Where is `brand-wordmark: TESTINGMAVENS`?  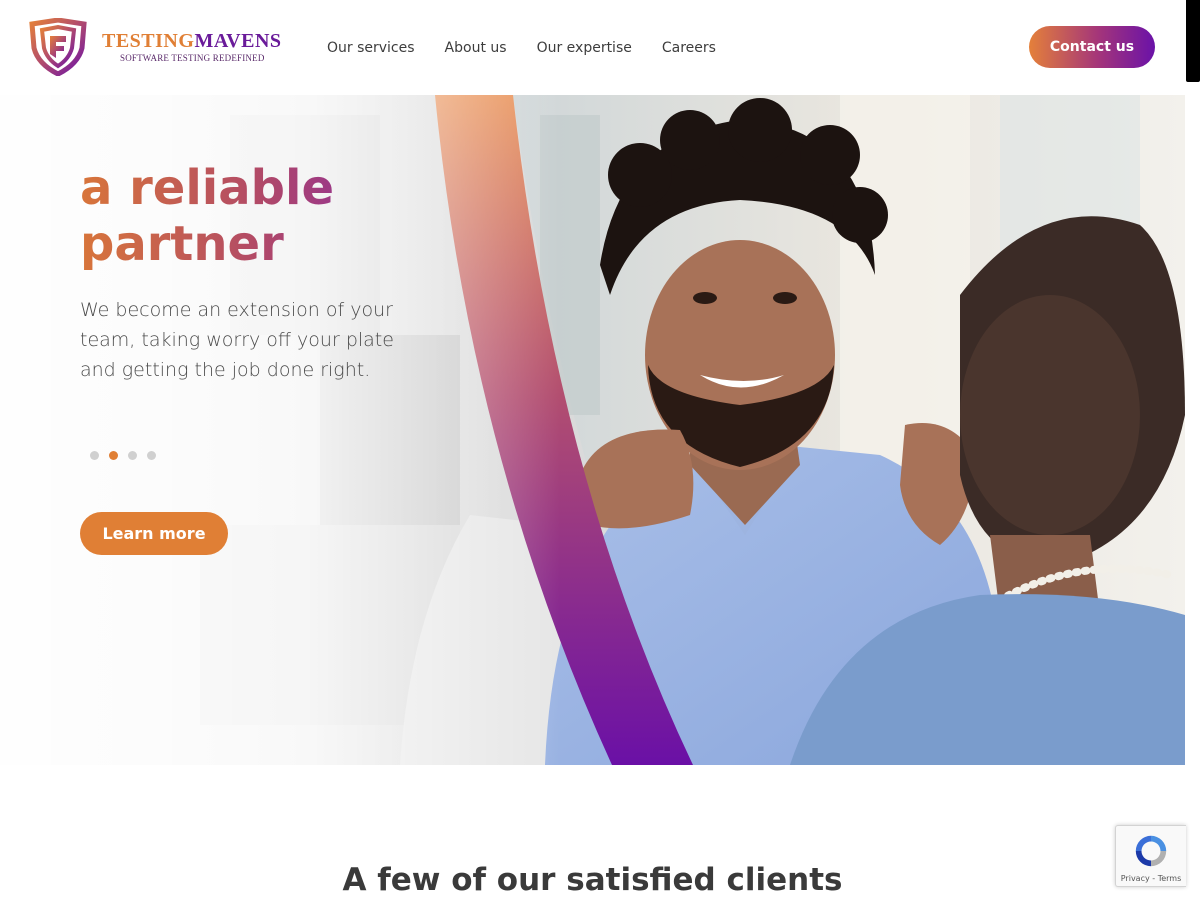
brand-wordmark: TESTINGMAVENS is located at coordinates (192, 41).